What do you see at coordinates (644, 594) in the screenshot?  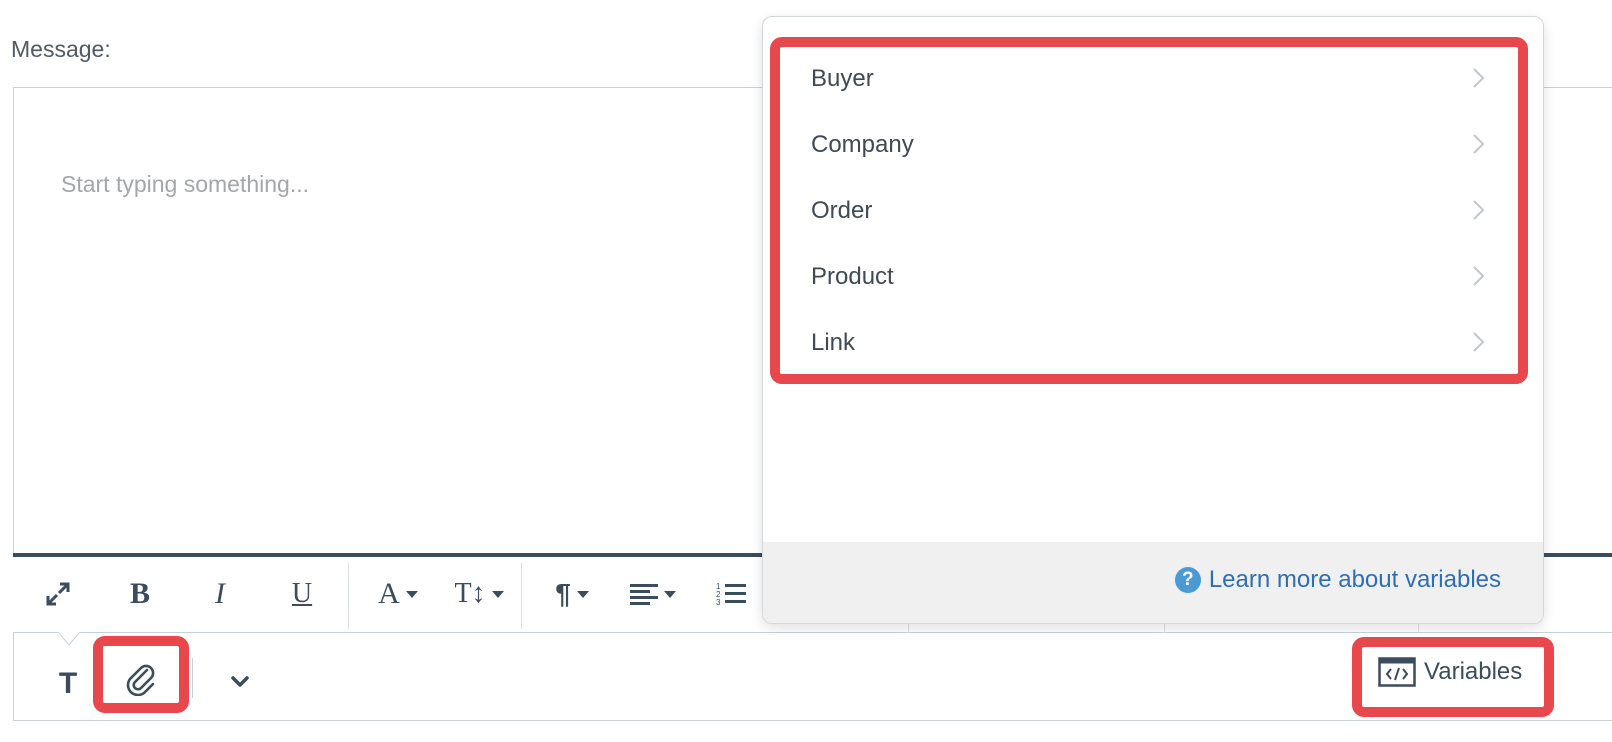 I see `align-left-icon` at bounding box center [644, 594].